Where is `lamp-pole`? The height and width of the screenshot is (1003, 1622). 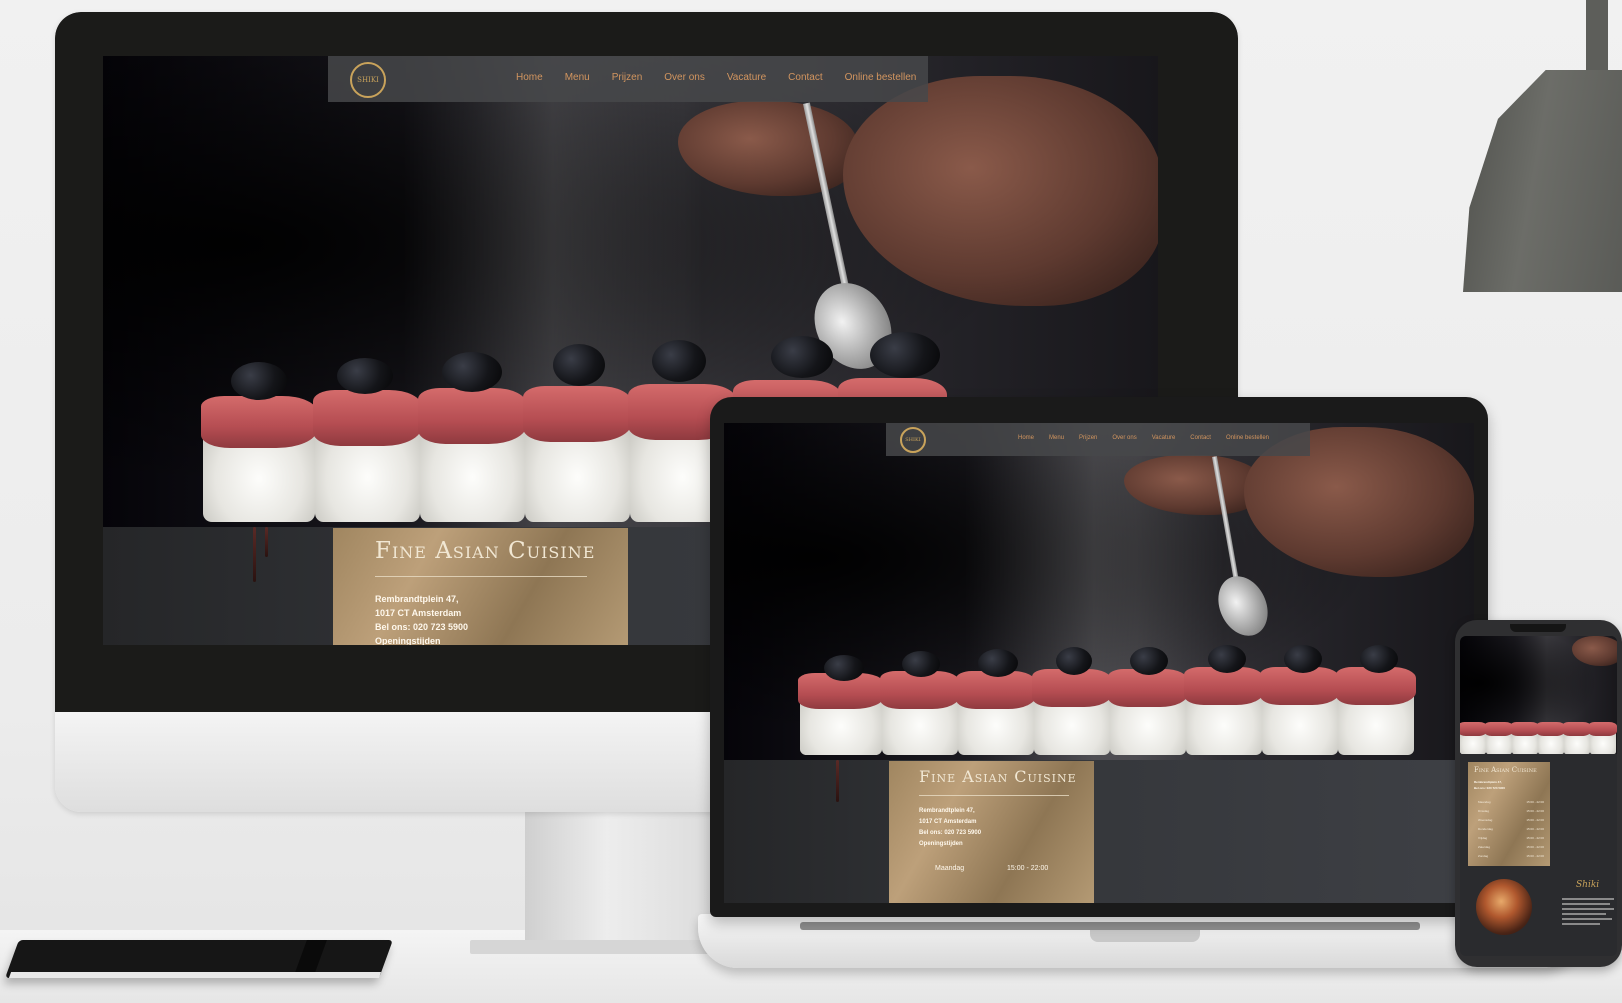 lamp-pole is located at coordinates (1597, 40).